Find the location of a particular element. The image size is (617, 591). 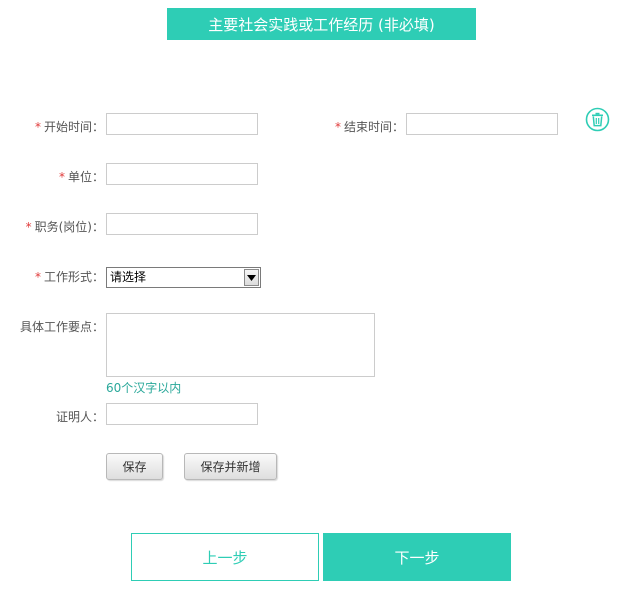

work-type-label: * 工作形式： is located at coordinates (62, 277).